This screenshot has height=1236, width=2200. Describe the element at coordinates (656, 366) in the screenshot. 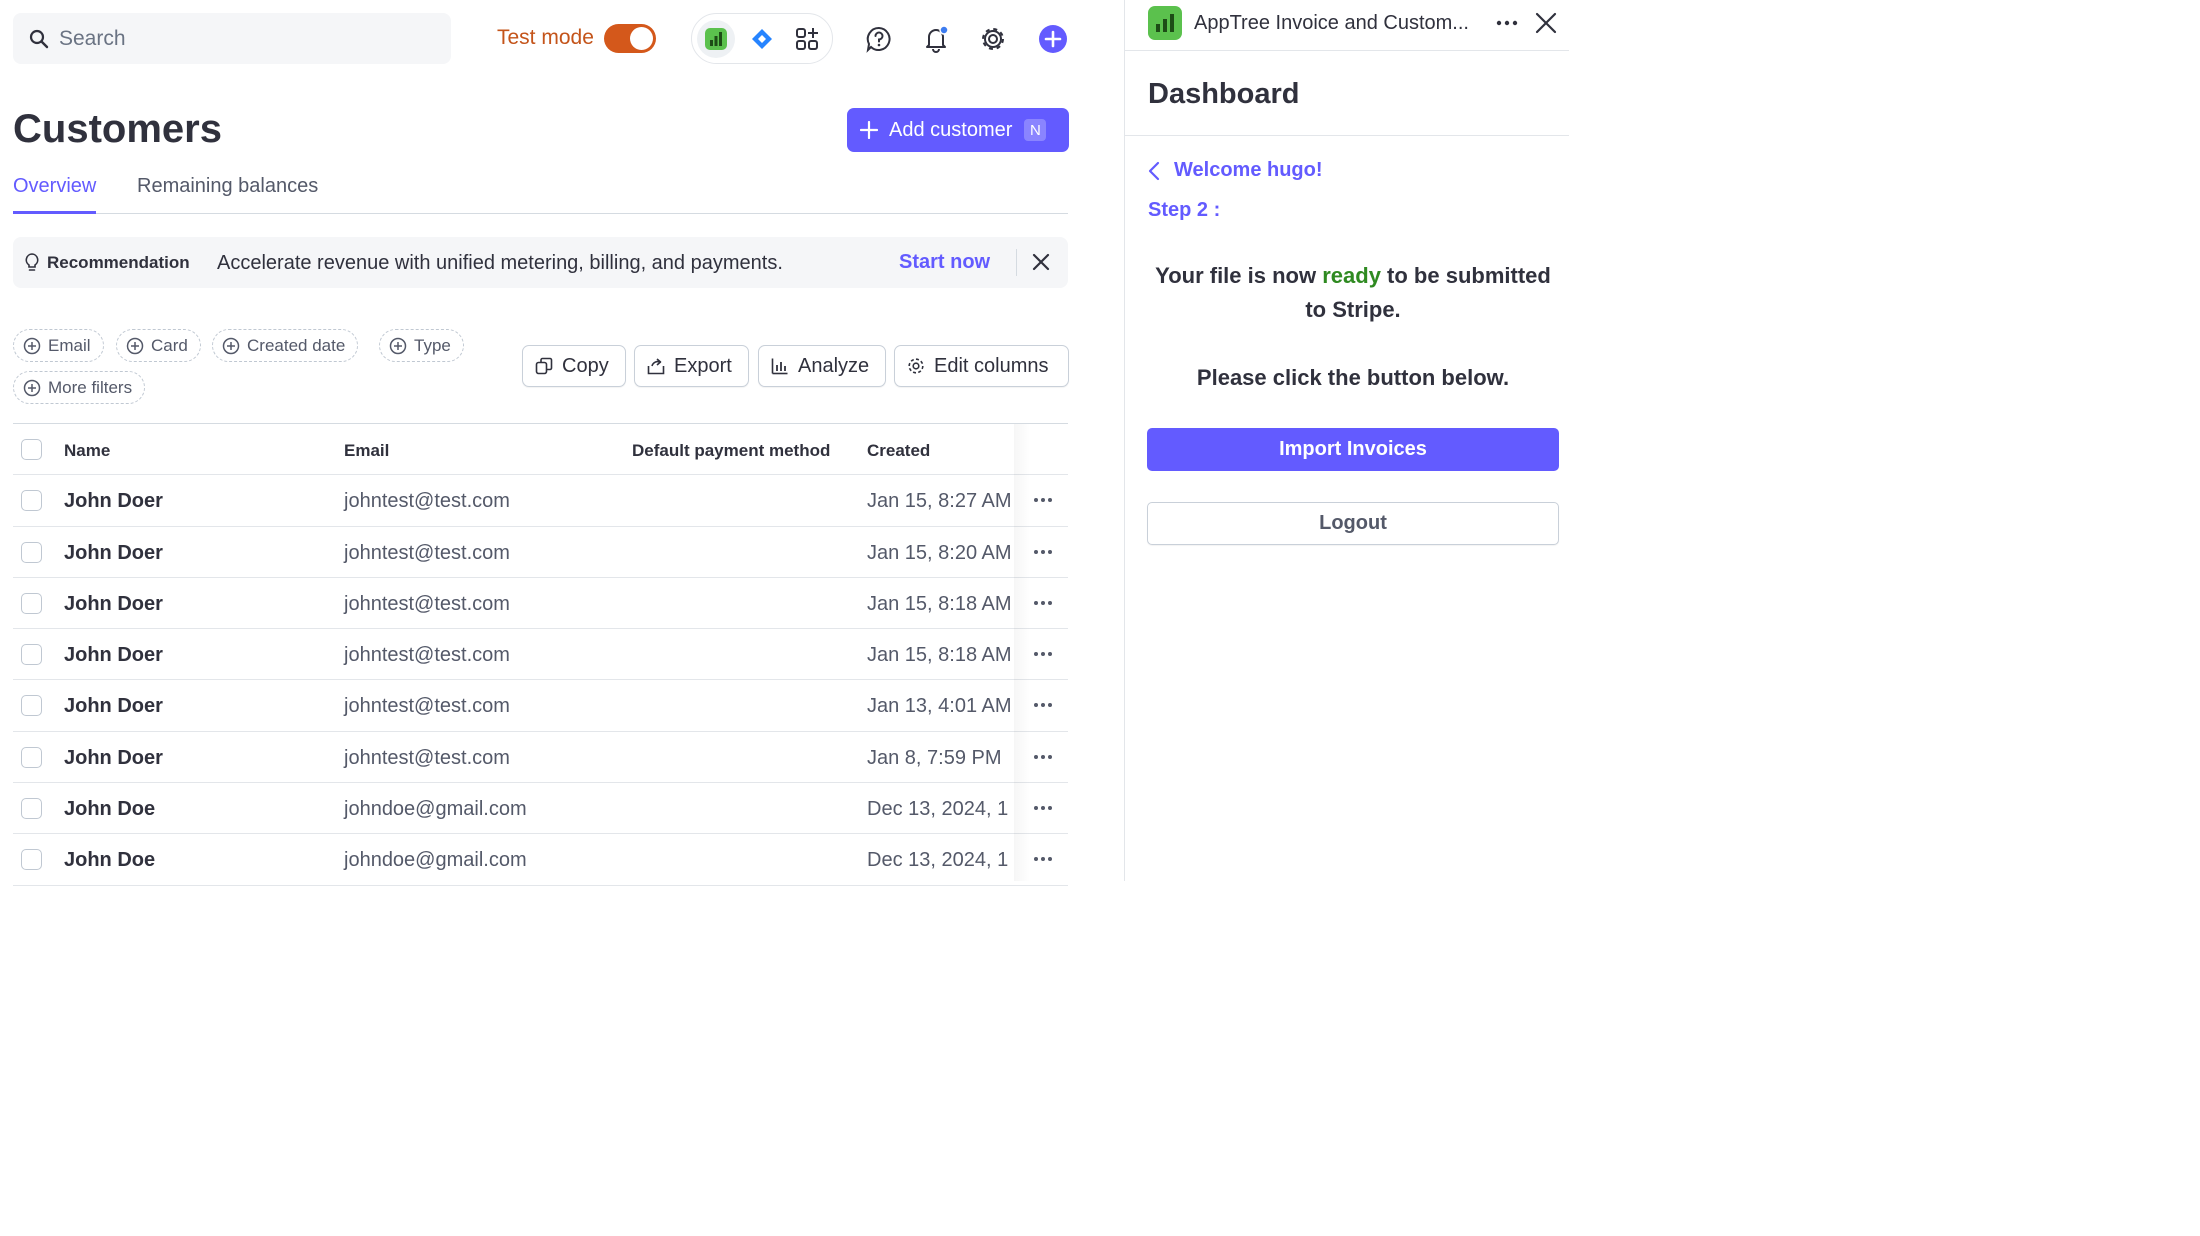

I see `export-icon` at that location.